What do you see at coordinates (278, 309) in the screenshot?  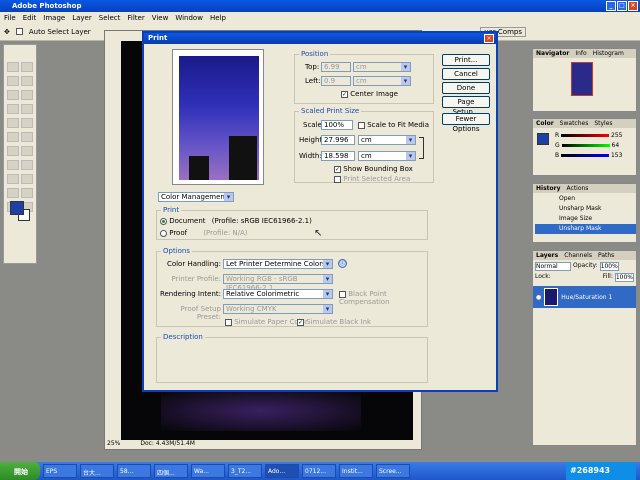 I see `proof-setup-select: Working CMYK` at bounding box center [278, 309].